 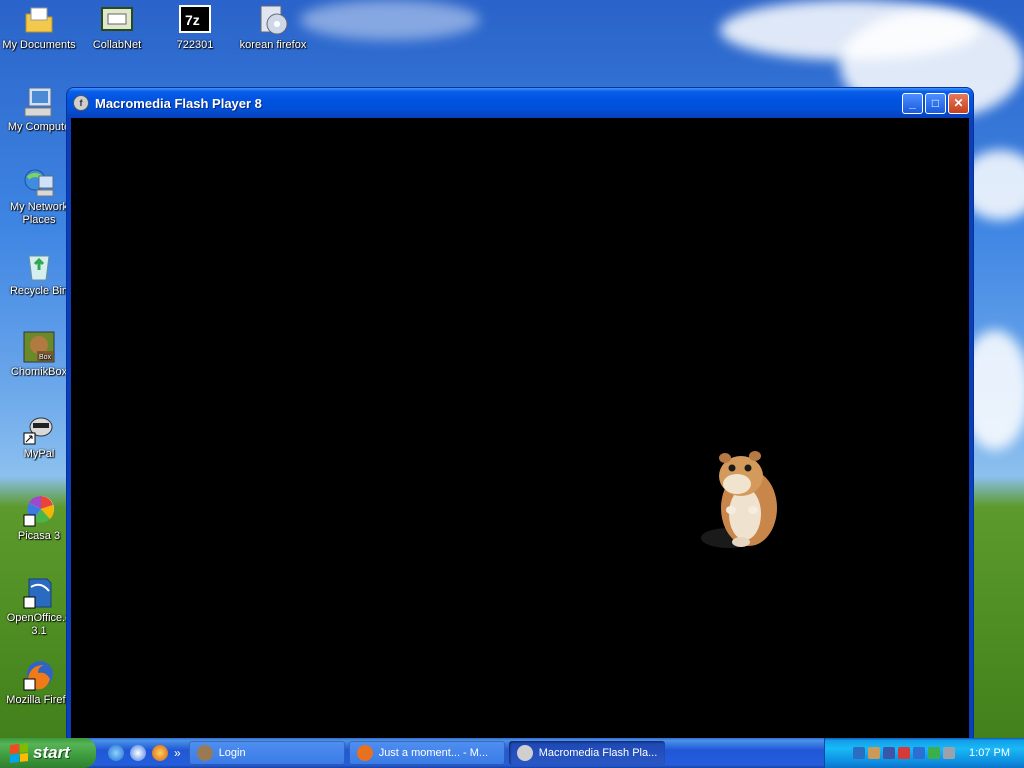 What do you see at coordinates (949, 753) in the screenshot?
I see `volume-icon` at bounding box center [949, 753].